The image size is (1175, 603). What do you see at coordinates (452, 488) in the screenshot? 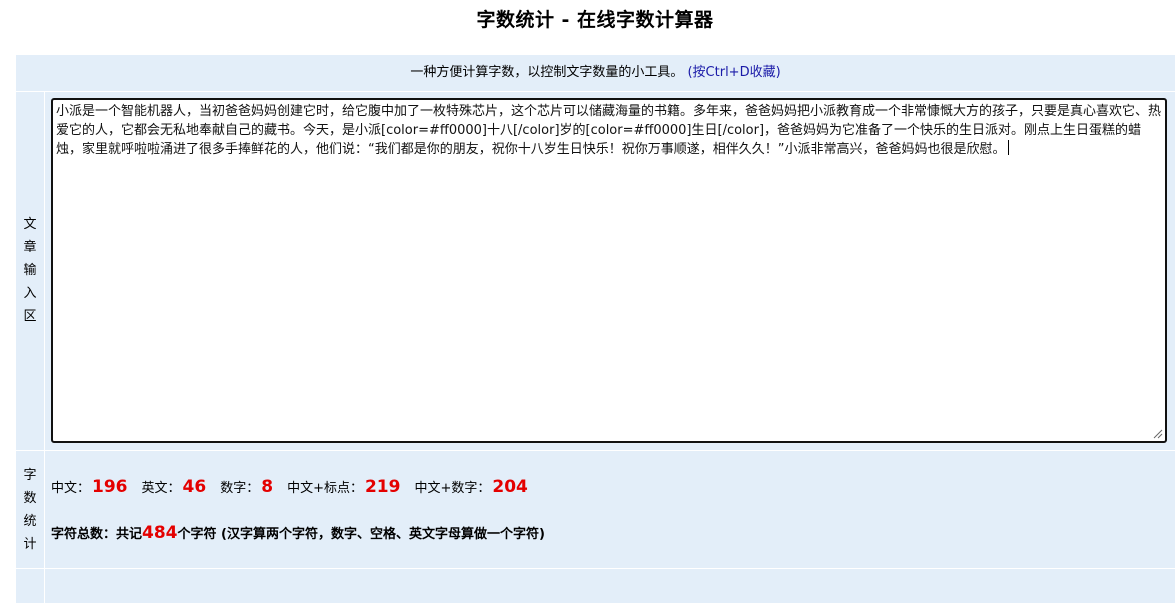
I see `stat-label: 中文+数字：` at bounding box center [452, 488].